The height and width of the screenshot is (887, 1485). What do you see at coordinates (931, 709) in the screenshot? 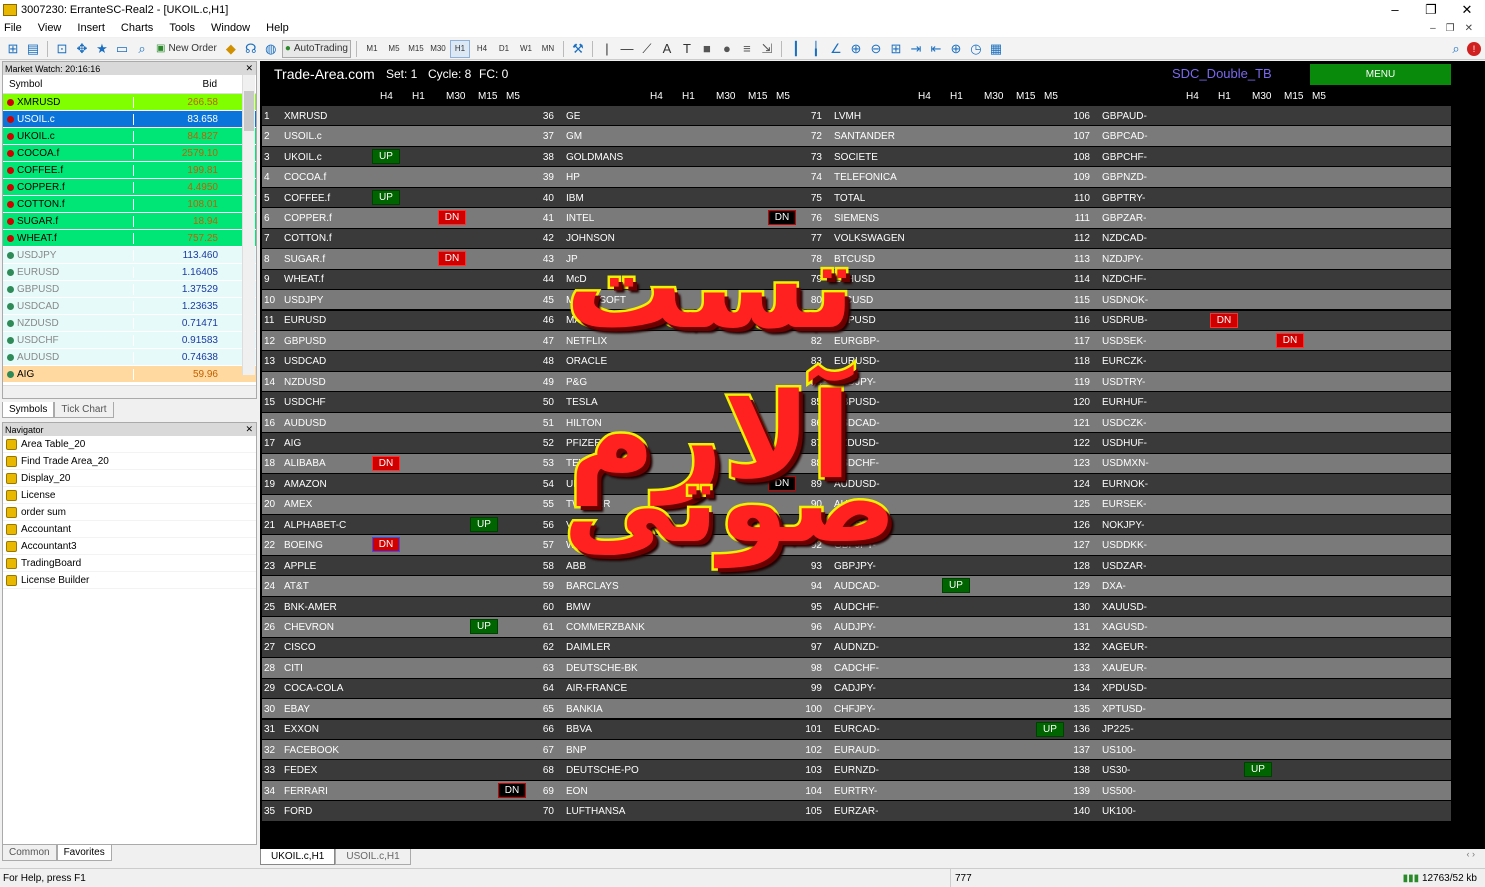
I see `dashboard-row: 100 CHFJPY-` at bounding box center [931, 709].